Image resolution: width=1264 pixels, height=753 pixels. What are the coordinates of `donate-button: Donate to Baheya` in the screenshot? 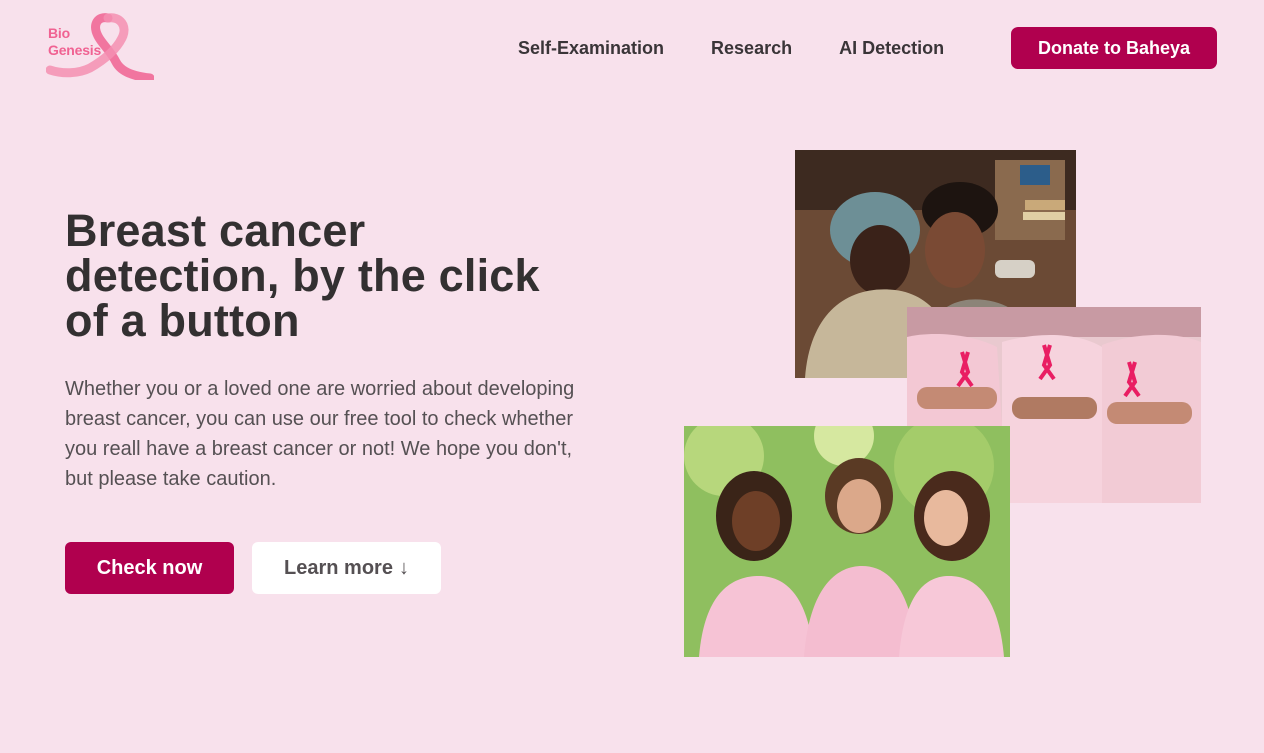 It's located at (1114, 48).